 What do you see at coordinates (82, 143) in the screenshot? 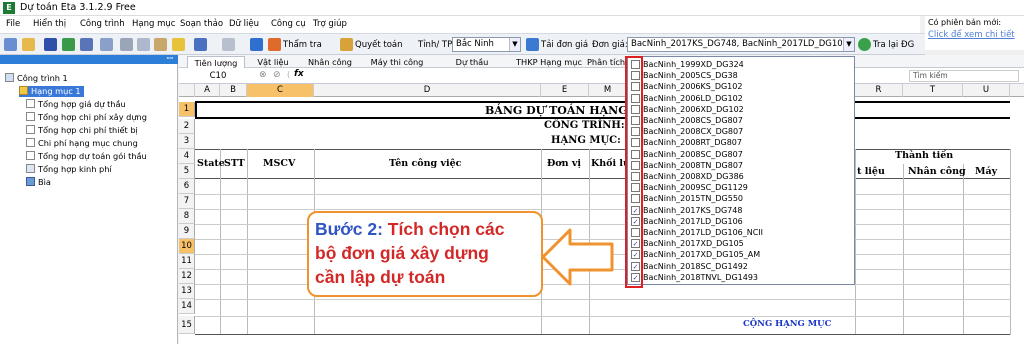
I see `tree-item-hang-muc-chung: Chi phí hạng mục chung` at bounding box center [82, 143].